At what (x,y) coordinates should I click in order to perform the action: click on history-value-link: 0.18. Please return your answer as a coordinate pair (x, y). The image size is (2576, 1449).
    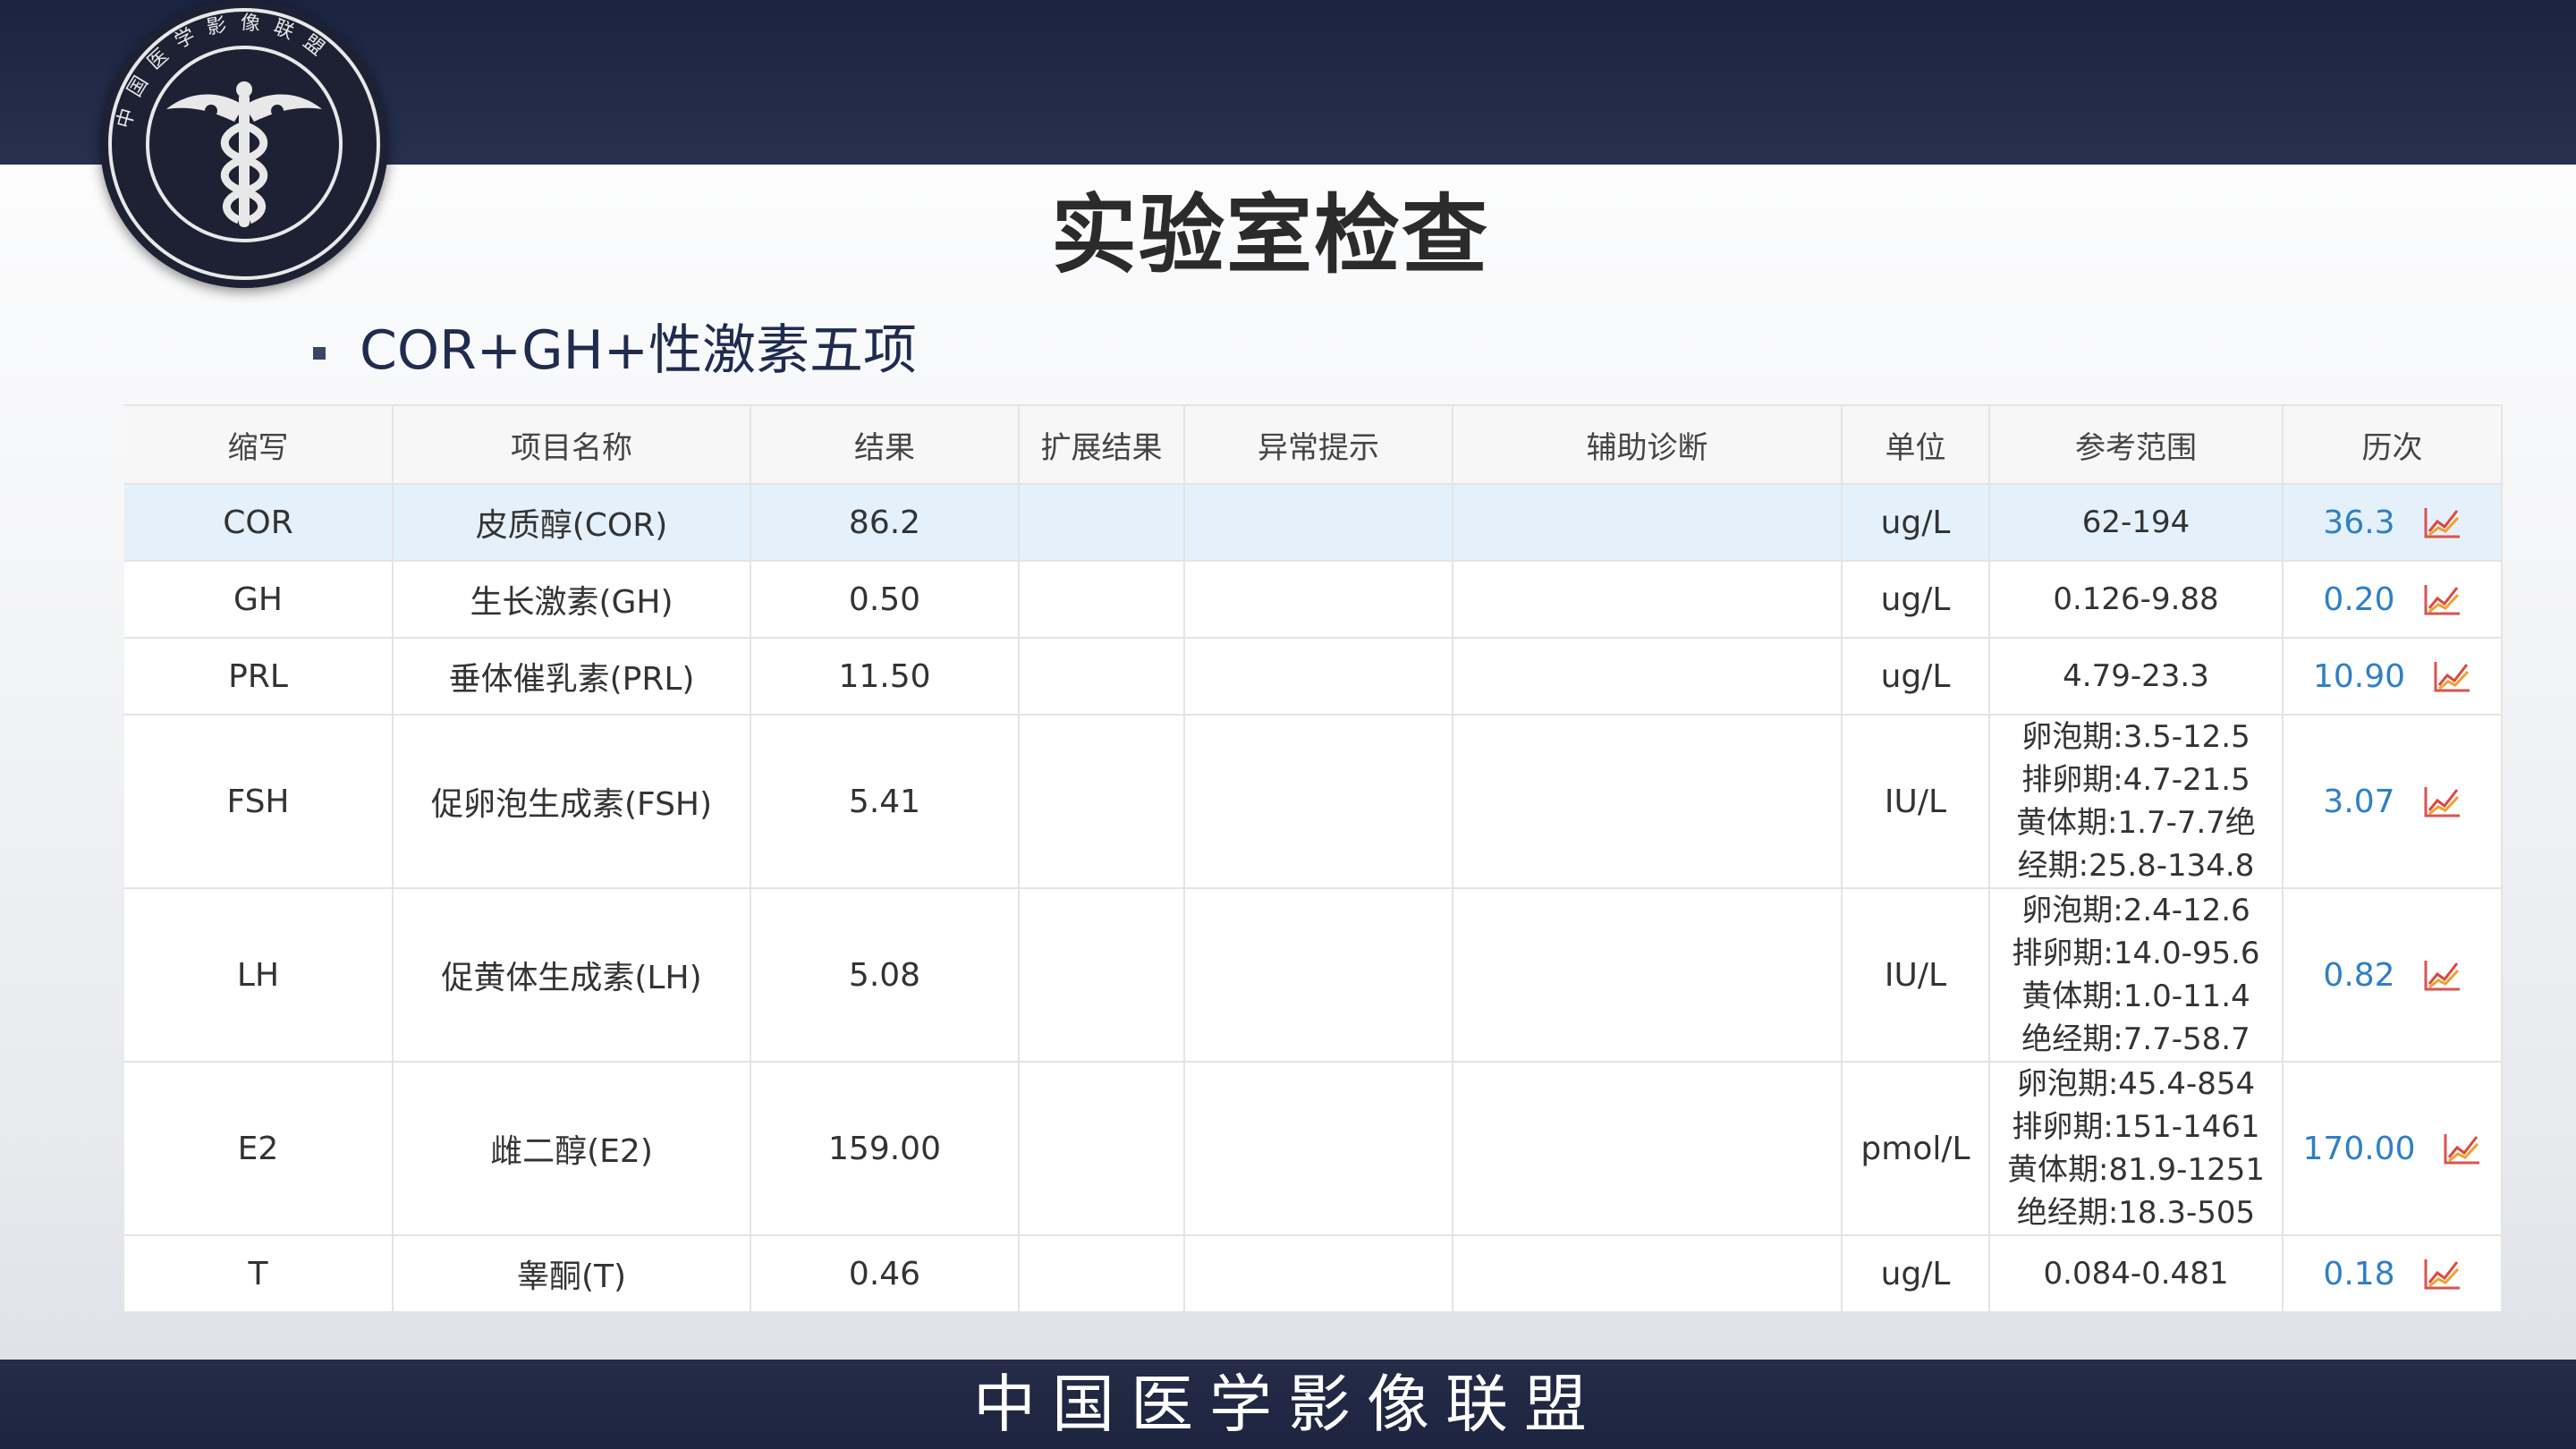
    Looking at the image, I should click on (2358, 1274).